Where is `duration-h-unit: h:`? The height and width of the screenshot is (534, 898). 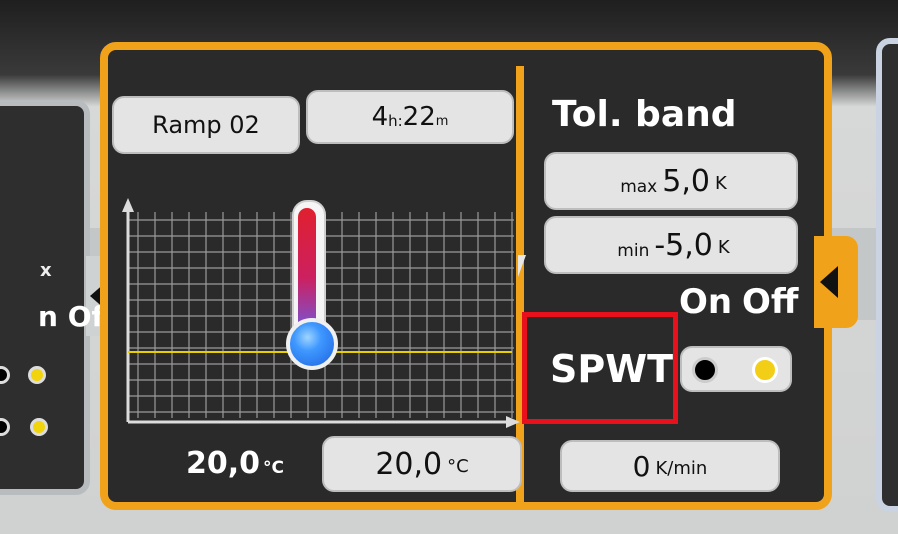 duration-h-unit: h: is located at coordinates (395, 121).